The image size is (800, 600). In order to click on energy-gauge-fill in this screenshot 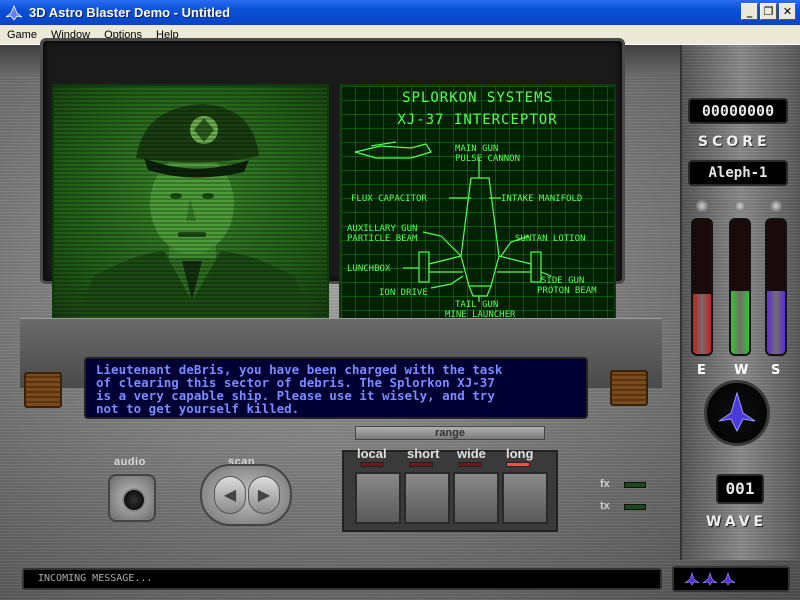, I will do `click(702, 323)`.